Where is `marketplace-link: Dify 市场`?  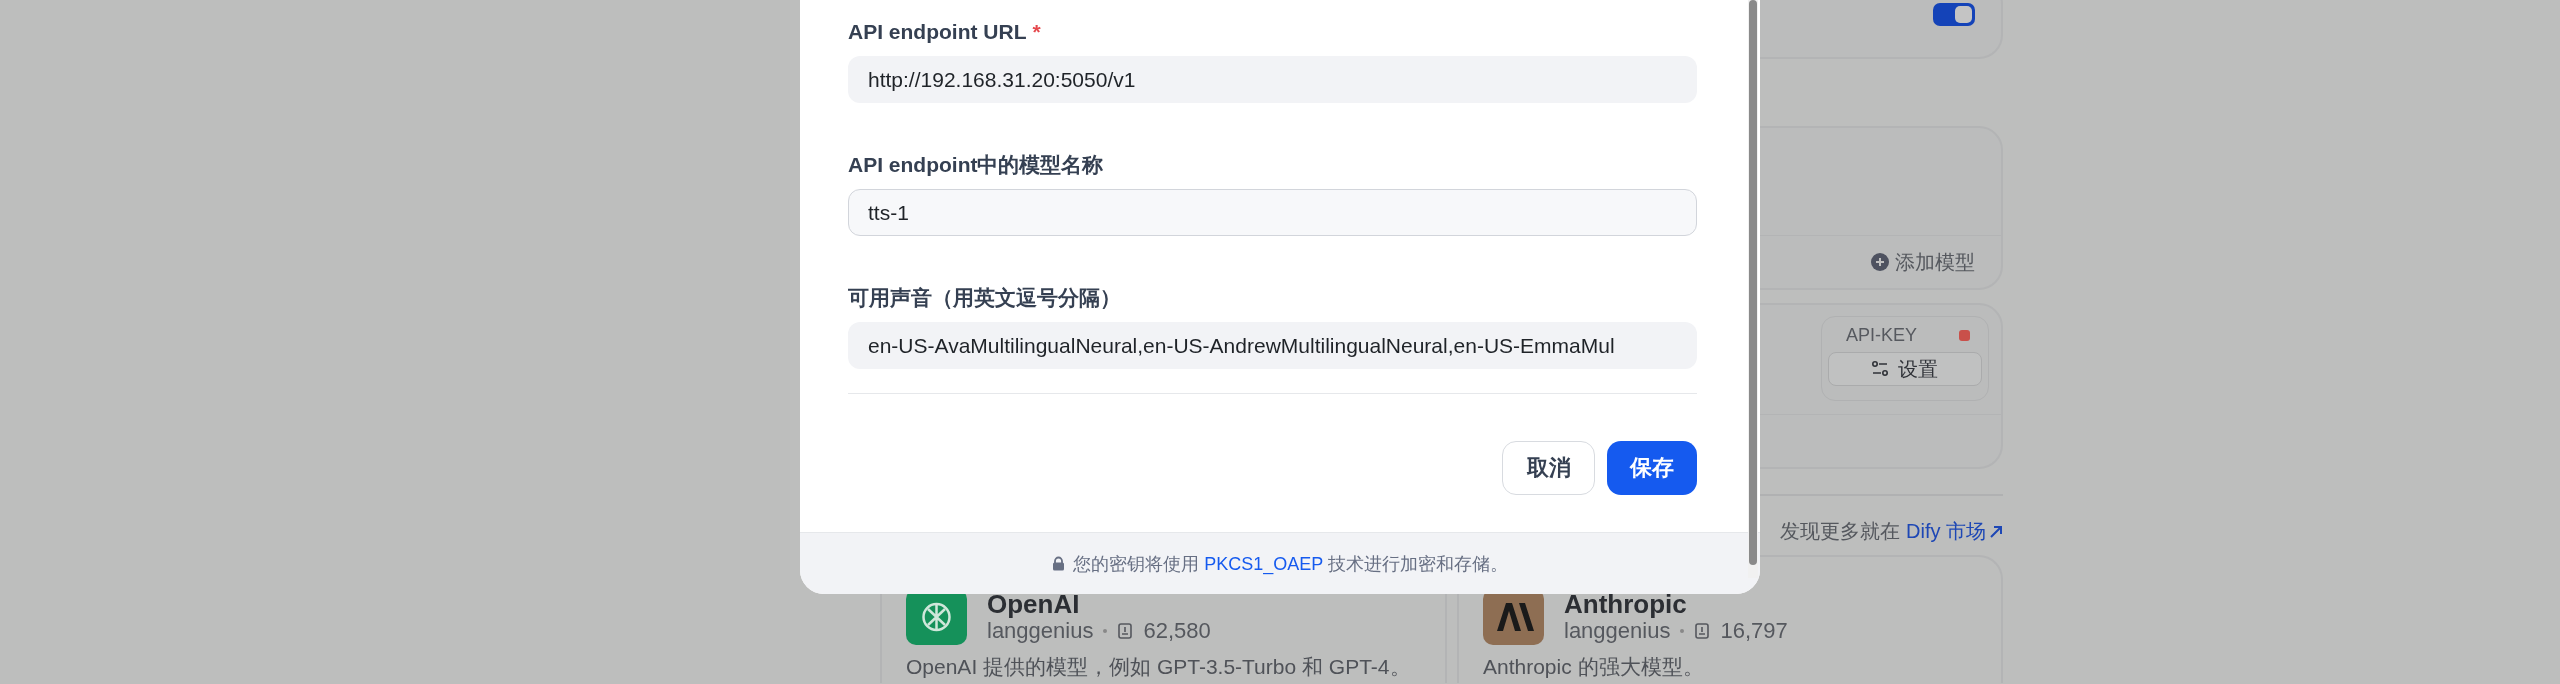
marketplace-link: Dify 市场 is located at coordinates (1954, 531).